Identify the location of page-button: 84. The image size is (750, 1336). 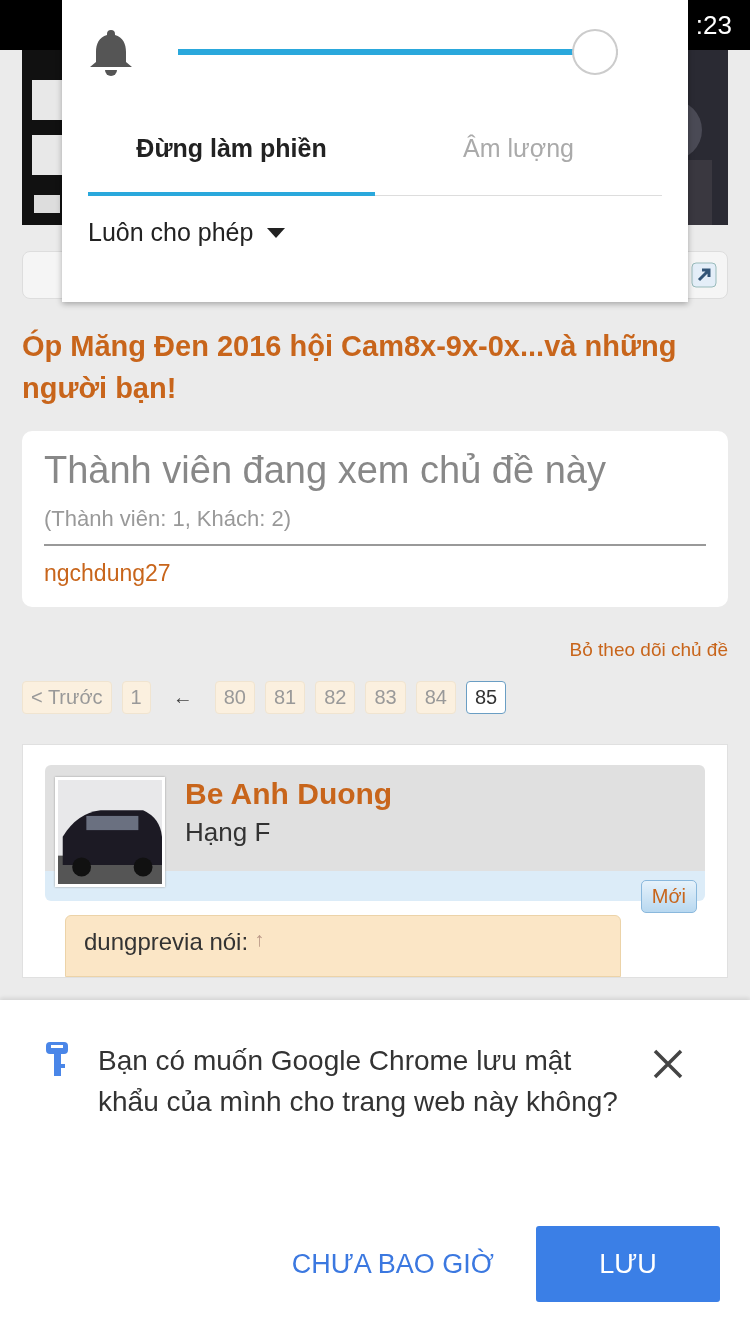
(435, 697).